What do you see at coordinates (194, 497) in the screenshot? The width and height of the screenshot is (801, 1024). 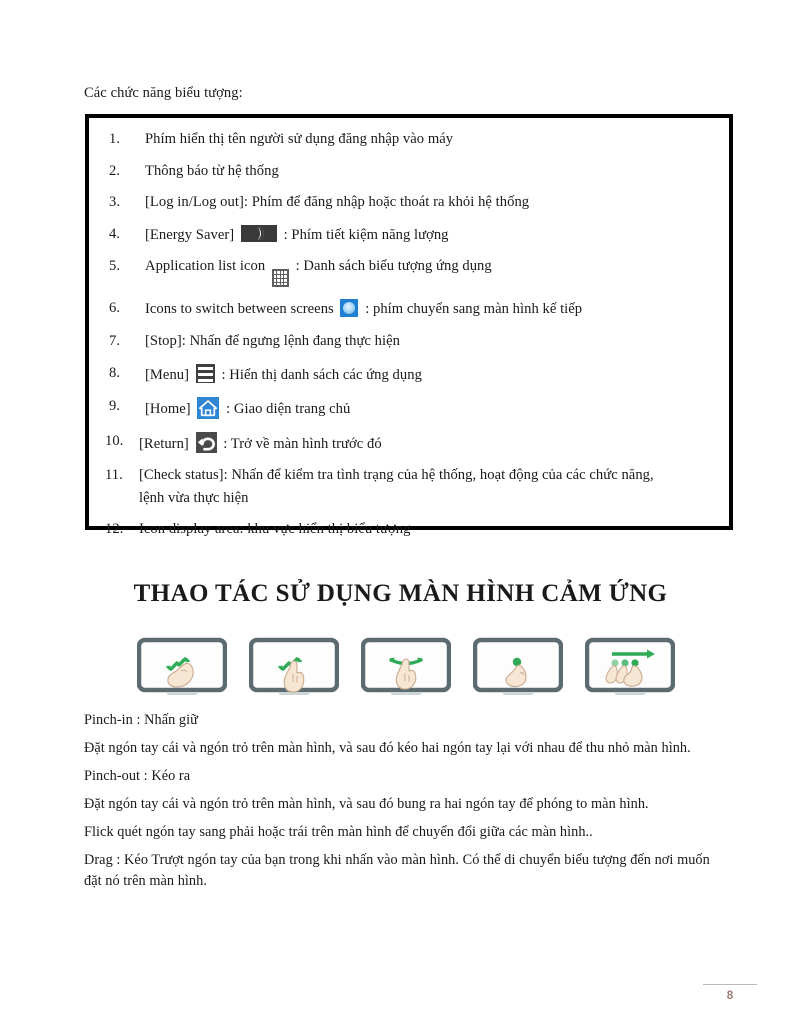 I see `list-item-text-line2: lệnh vừa thực hiện` at bounding box center [194, 497].